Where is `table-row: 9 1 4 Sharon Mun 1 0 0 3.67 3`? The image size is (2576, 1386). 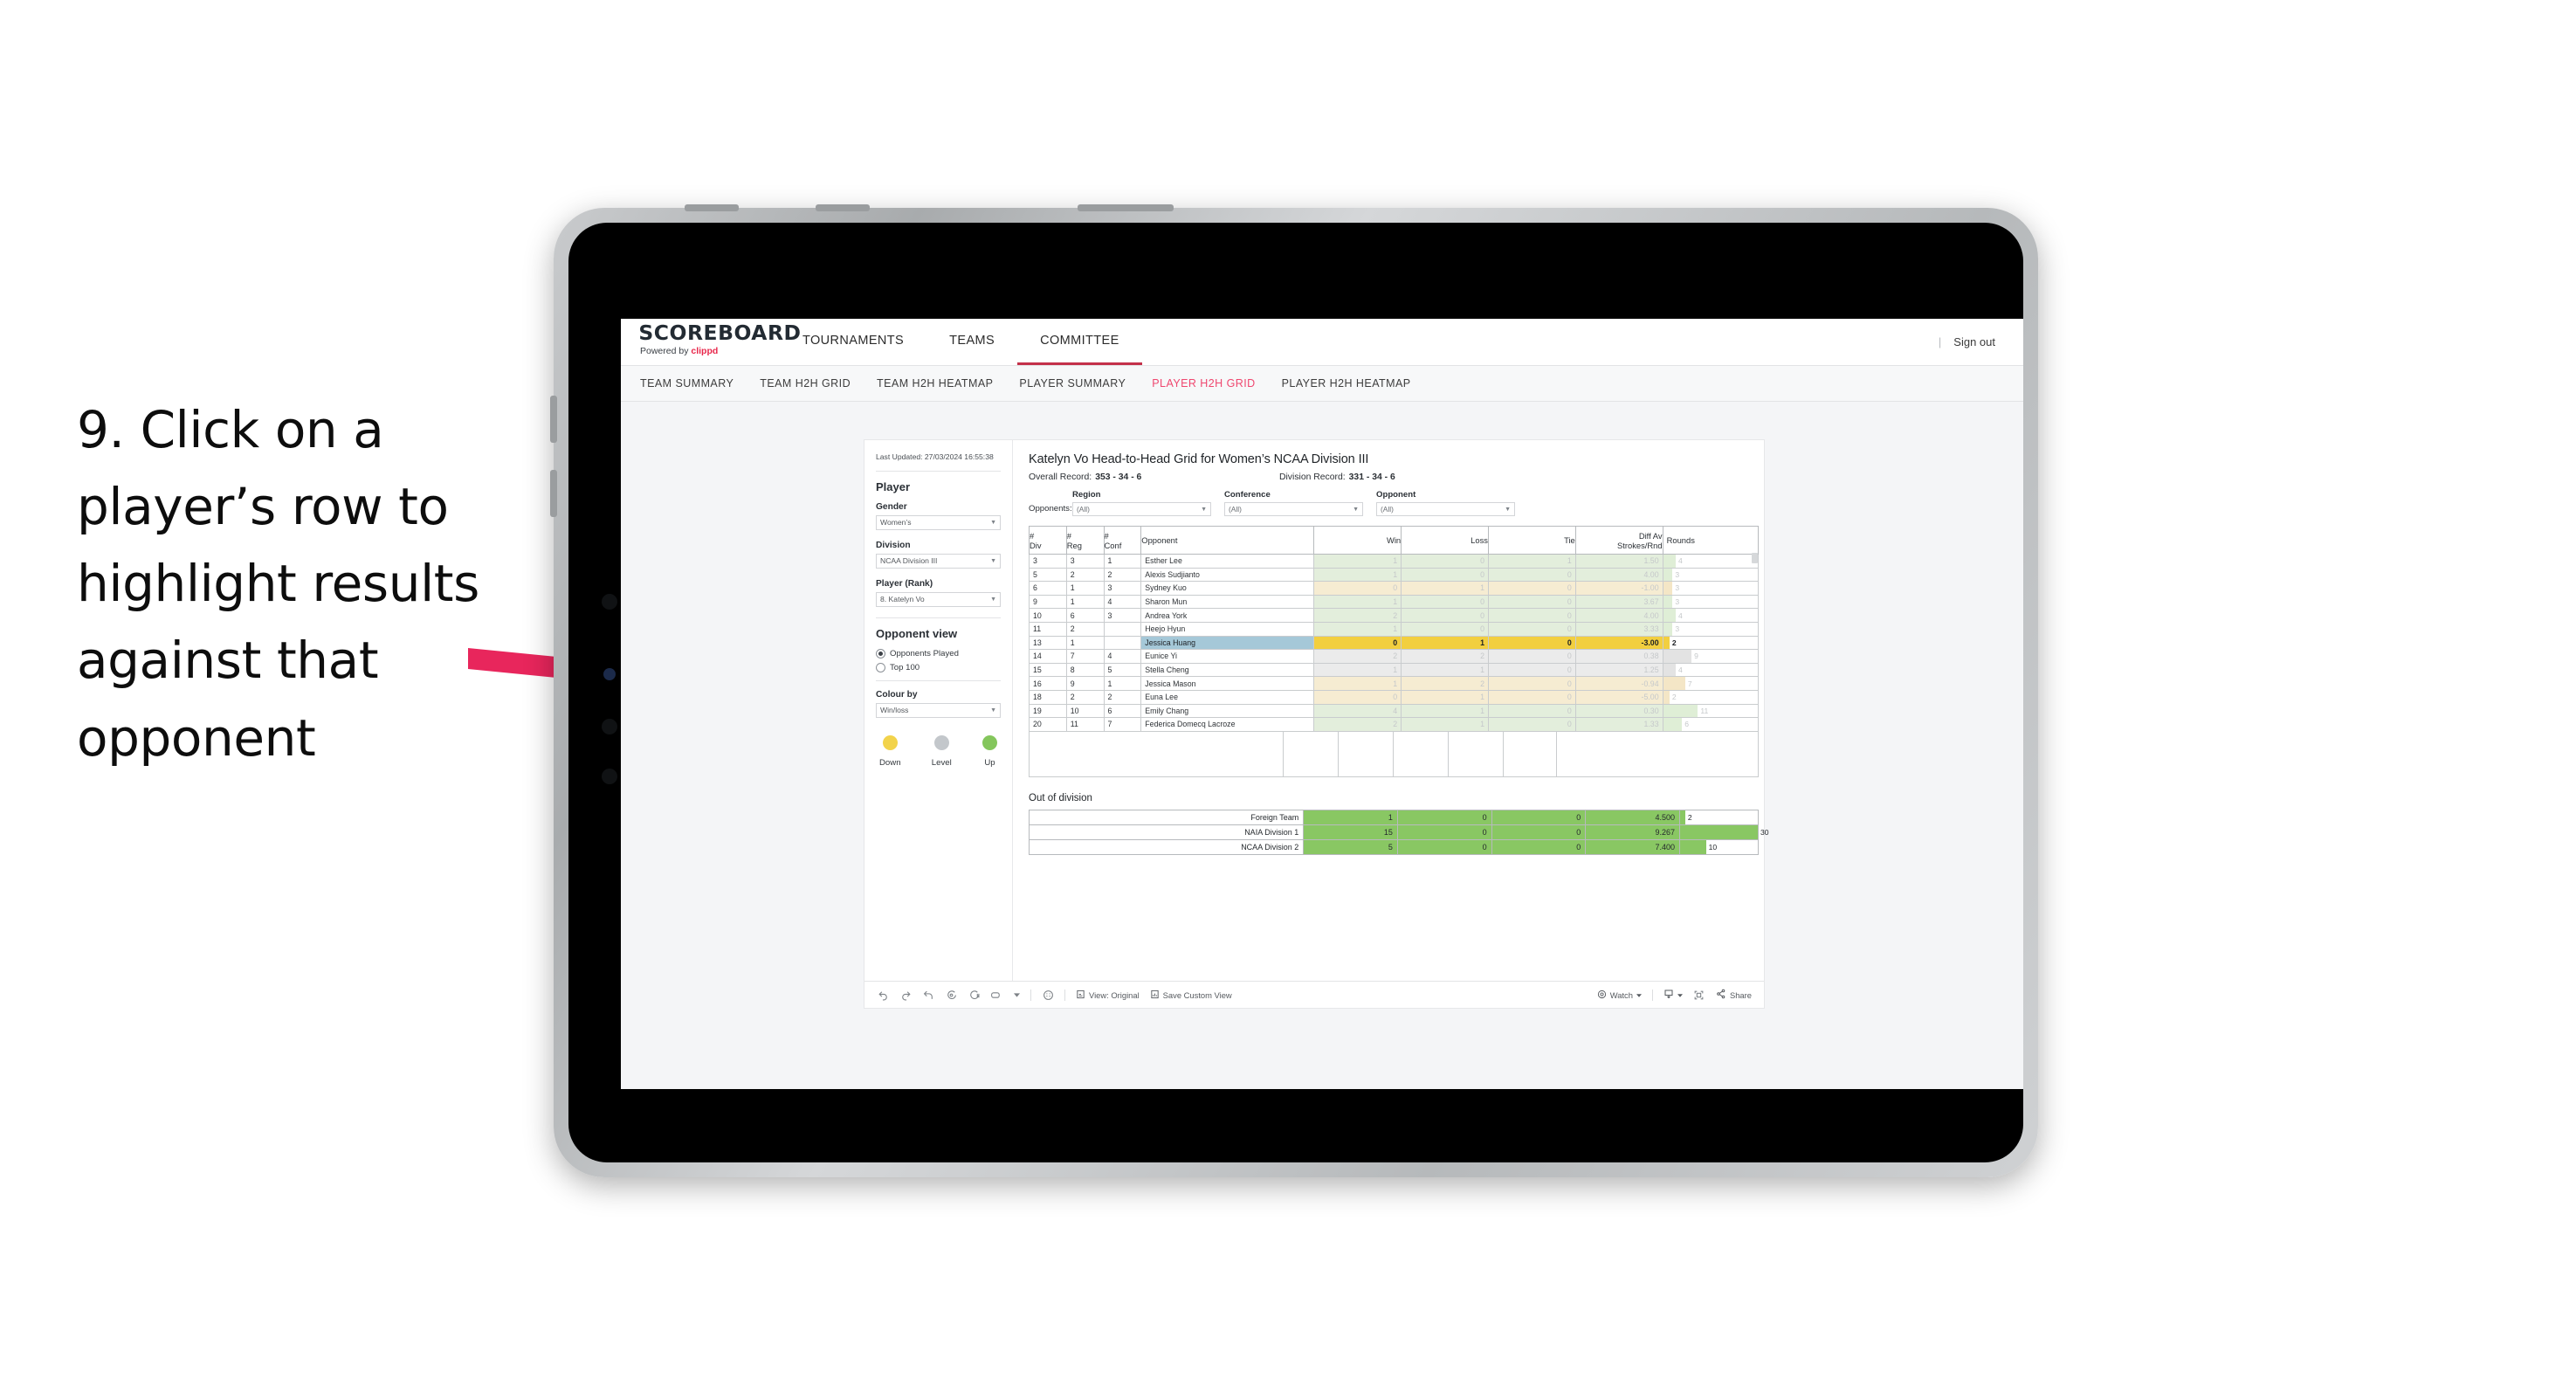 table-row: 9 1 4 Sharon Mun 1 0 0 3.67 3 is located at coordinates (1394, 602).